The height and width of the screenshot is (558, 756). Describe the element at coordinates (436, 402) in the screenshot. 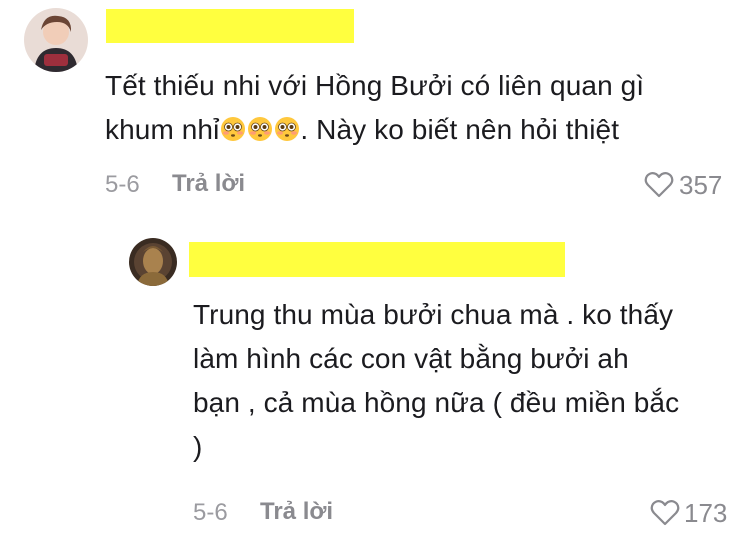

I see `comment-text-line: bạn , cả mùa hồng nữa ( đều miền bắc` at that location.